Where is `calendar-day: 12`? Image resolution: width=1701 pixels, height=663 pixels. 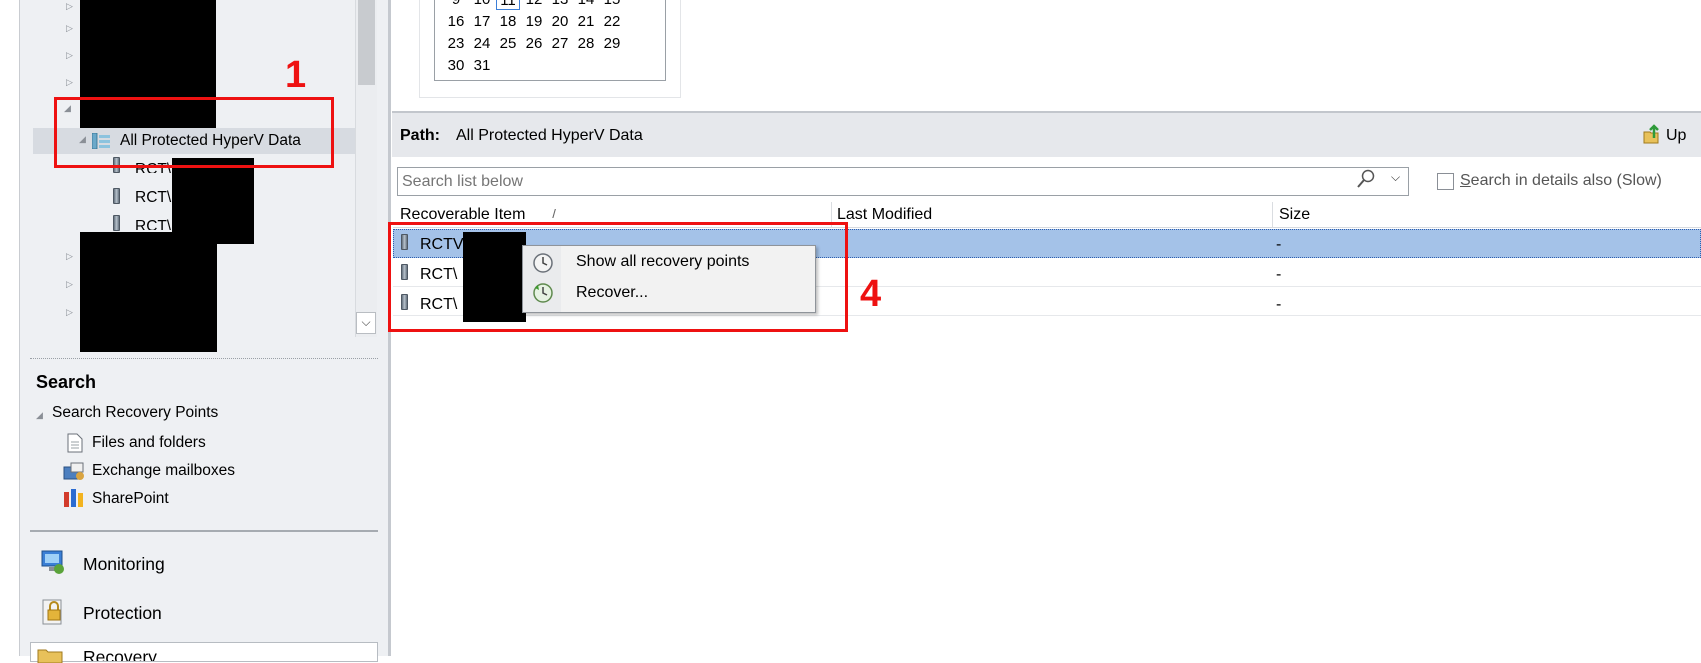
calendar-day: 12 is located at coordinates (534, 4).